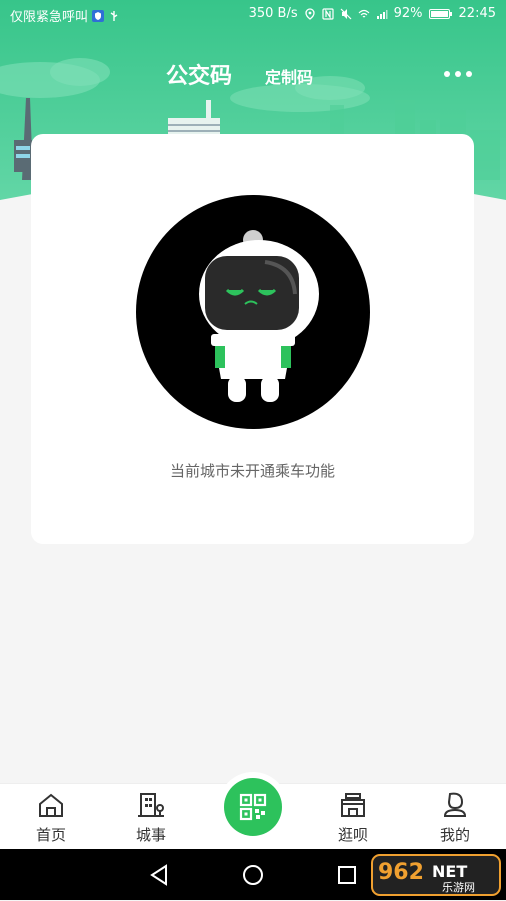  What do you see at coordinates (310, 13) in the screenshot?
I see `location-icon` at bounding box center [310, 13].